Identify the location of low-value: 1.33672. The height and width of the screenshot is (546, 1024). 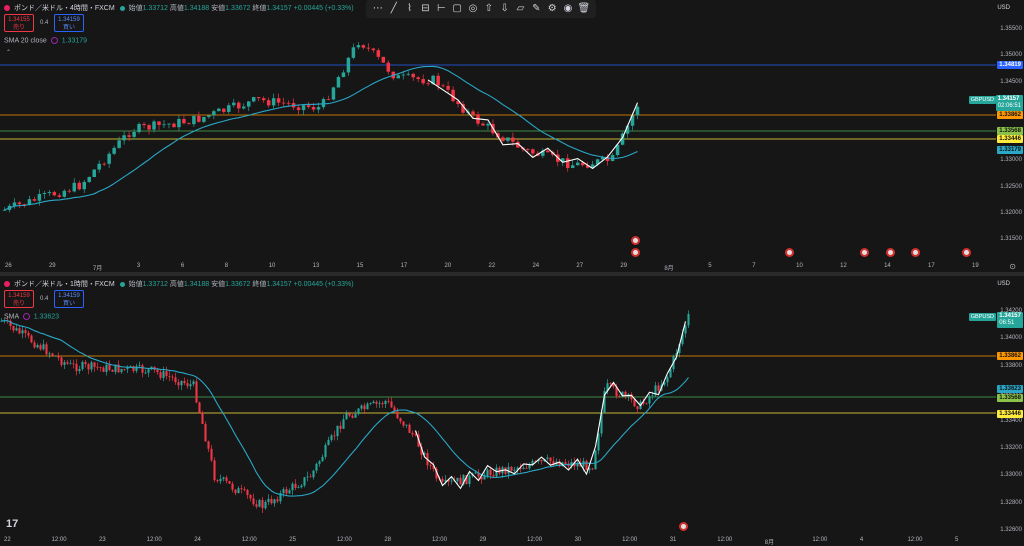
(238, 284).